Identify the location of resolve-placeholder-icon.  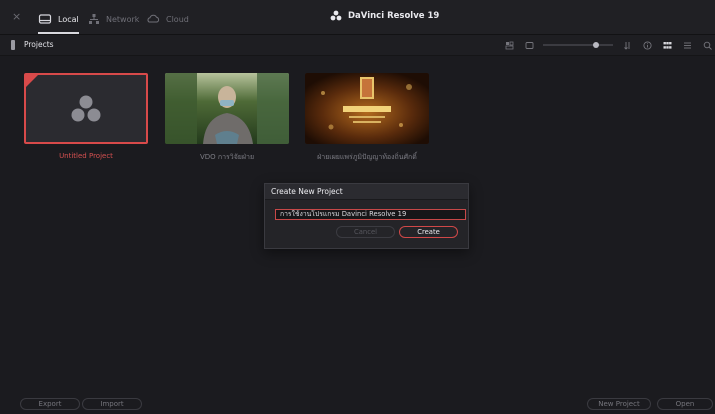
(86, 108).